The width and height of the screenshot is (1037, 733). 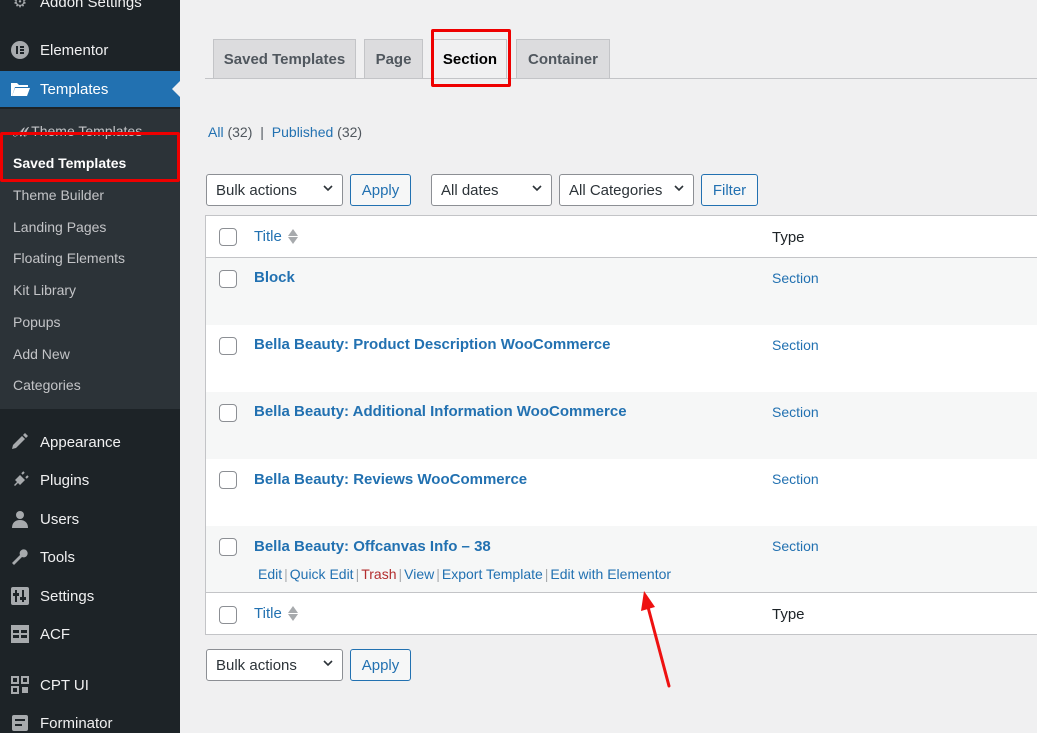 I want to click on table-icon, so click(x=20, y=634).